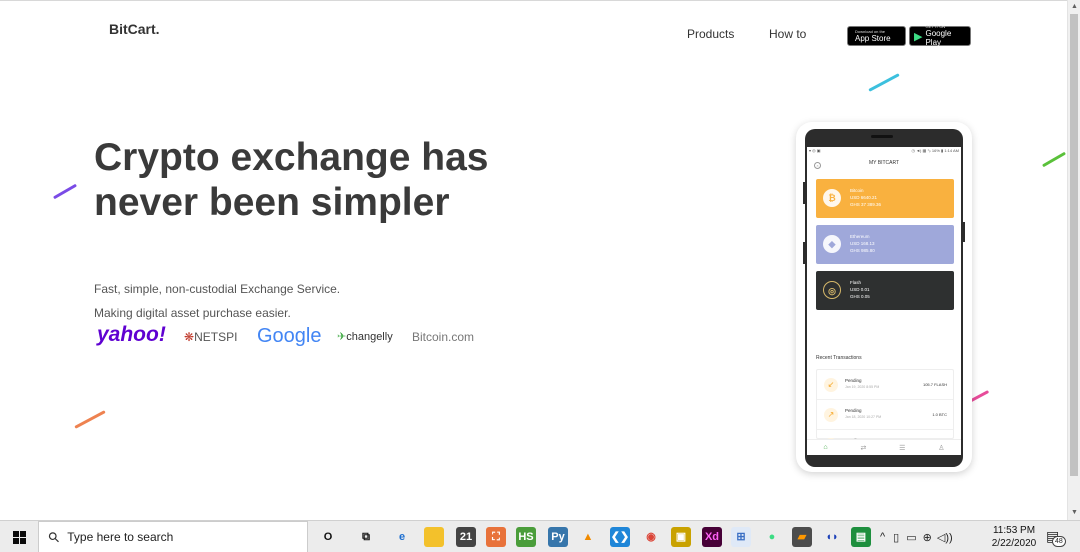 The image size is (1080, 552). Describe the element at coordinates (934, 384) in the screenshot. I see `transaction-amount: 105.7 FLASH` at that location.